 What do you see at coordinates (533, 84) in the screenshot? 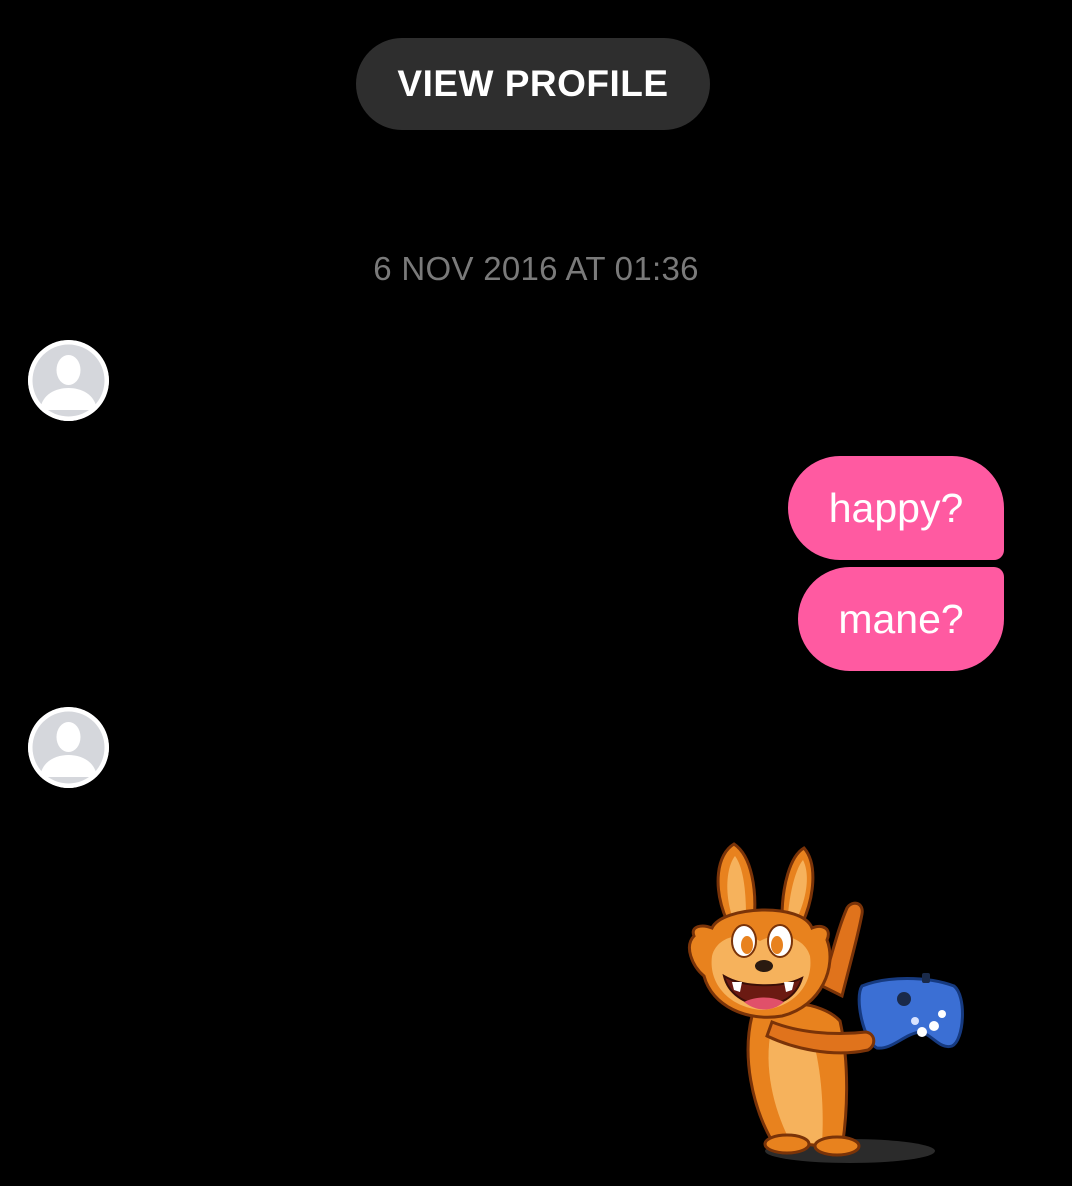
I see `view-profile-button: VIEW PROFILE` at bounding box center [533, 84].